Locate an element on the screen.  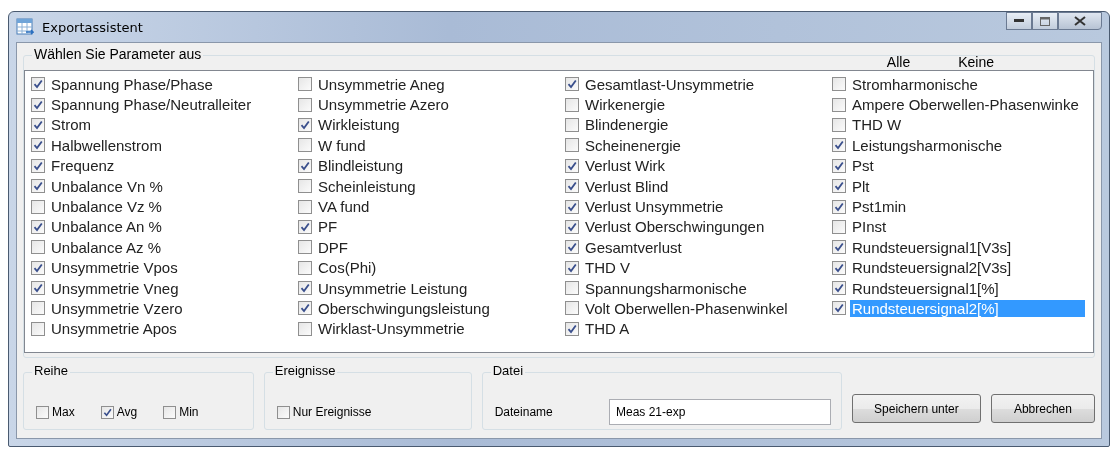
parameter-item: THD A is located at coordinates (607, 329).